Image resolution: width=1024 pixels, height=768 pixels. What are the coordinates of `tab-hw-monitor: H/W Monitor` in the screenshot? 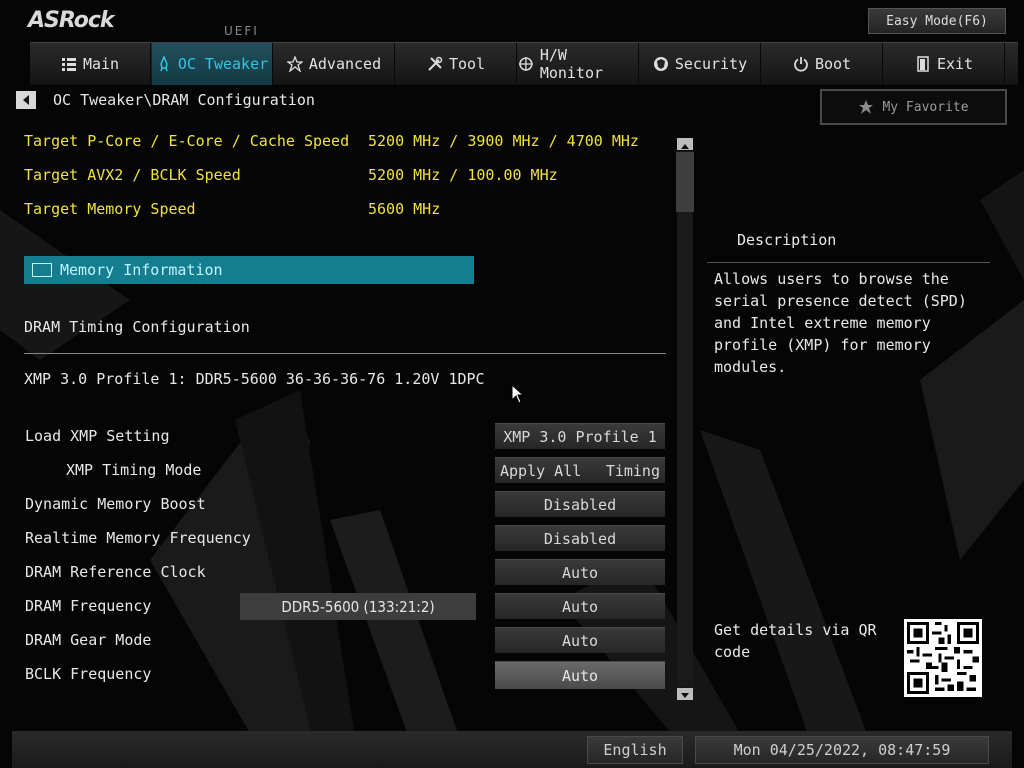 It's located at (578, 64).